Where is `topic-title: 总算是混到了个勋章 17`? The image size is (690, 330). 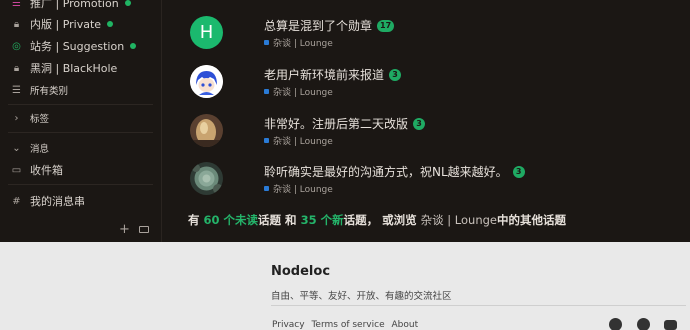 topic-title: 总算是混到了个勋章 17 is located at coordinates (329, 25).